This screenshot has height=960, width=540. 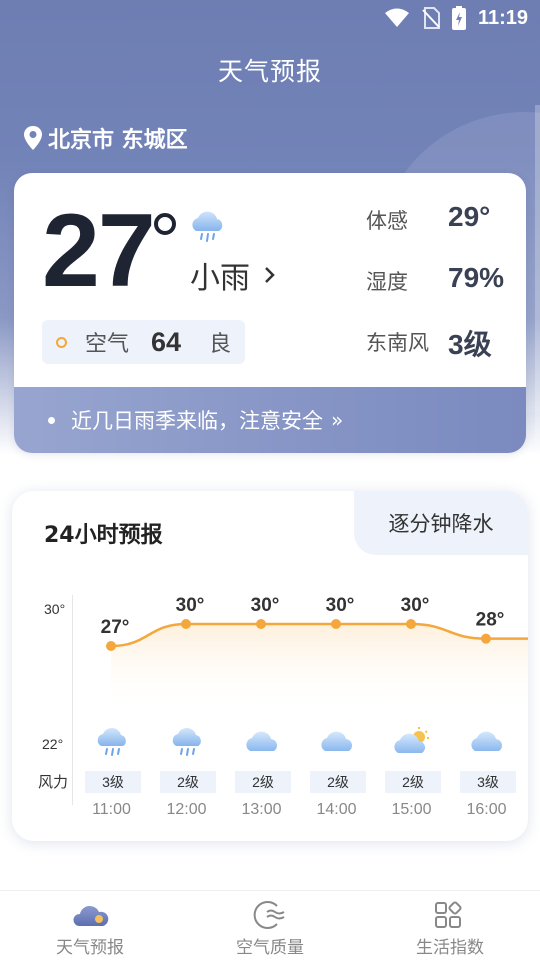 What do you see at coordinates (186, 809) in the screenshot?
I see `hour-label: 12:00` at bounding box center [186, 809].